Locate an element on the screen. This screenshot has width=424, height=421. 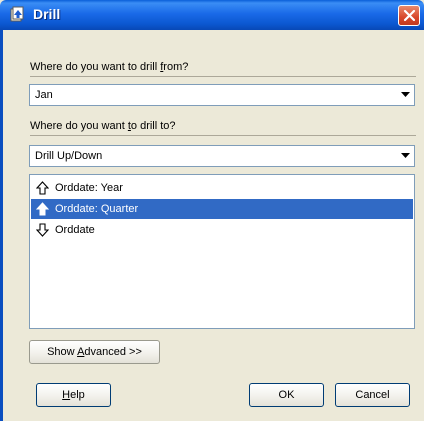
drill-to-separator is located at coordinates (223, 135).